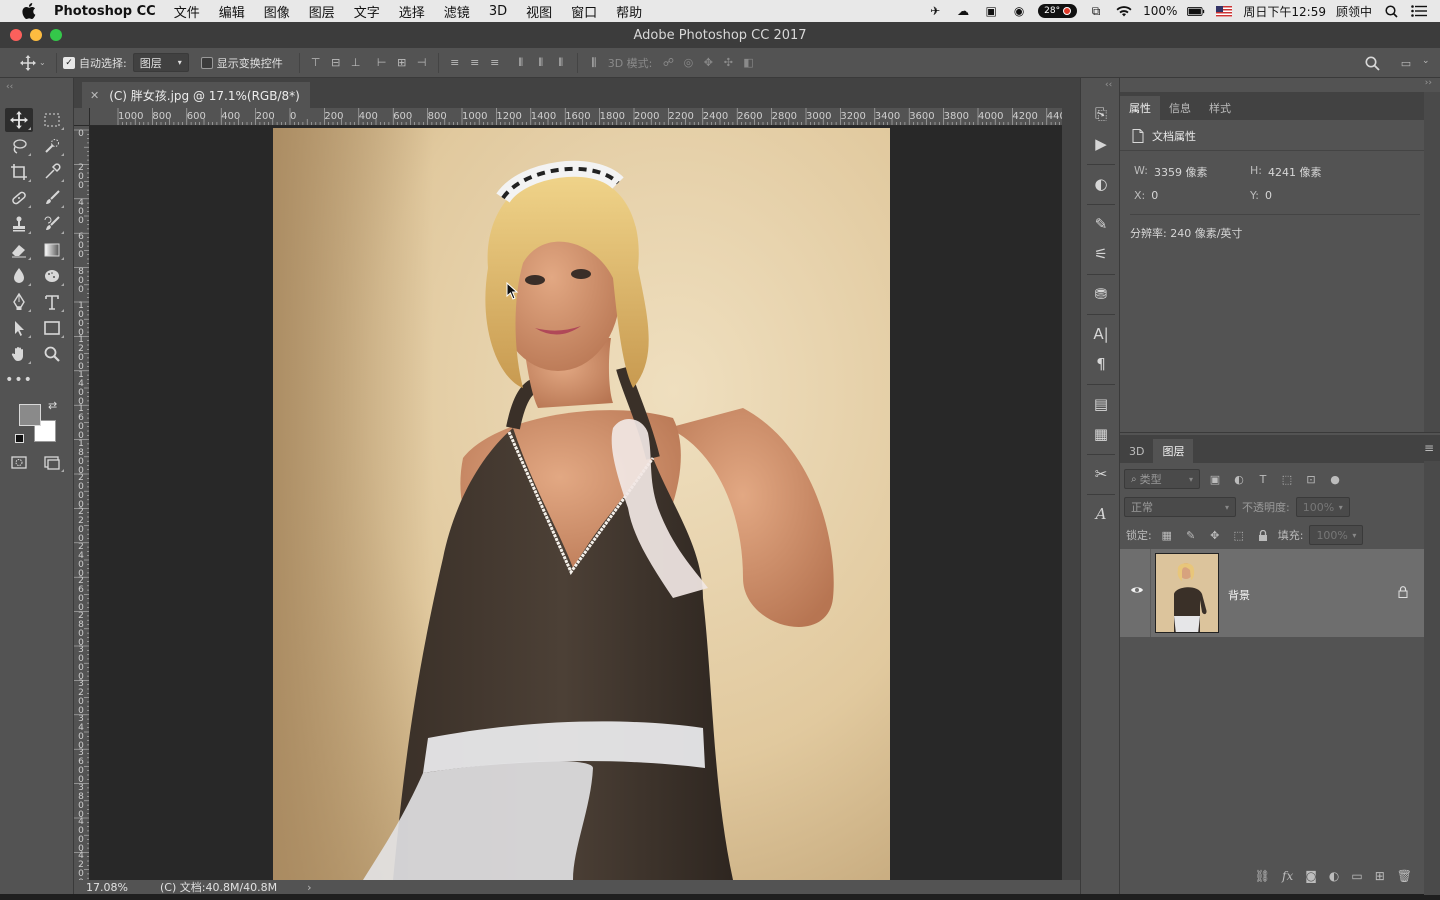  Describe the element at coordinates (708, 63) in the screenshot. I see `3d-pan-icon: ✥` at that location.